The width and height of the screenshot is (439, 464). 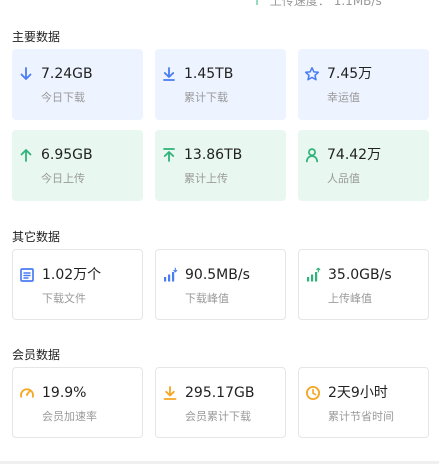 What do you see at coordinates (170, 393) in the screenshot?
I see `download-tray-icon` at bounding box center [170, 393].